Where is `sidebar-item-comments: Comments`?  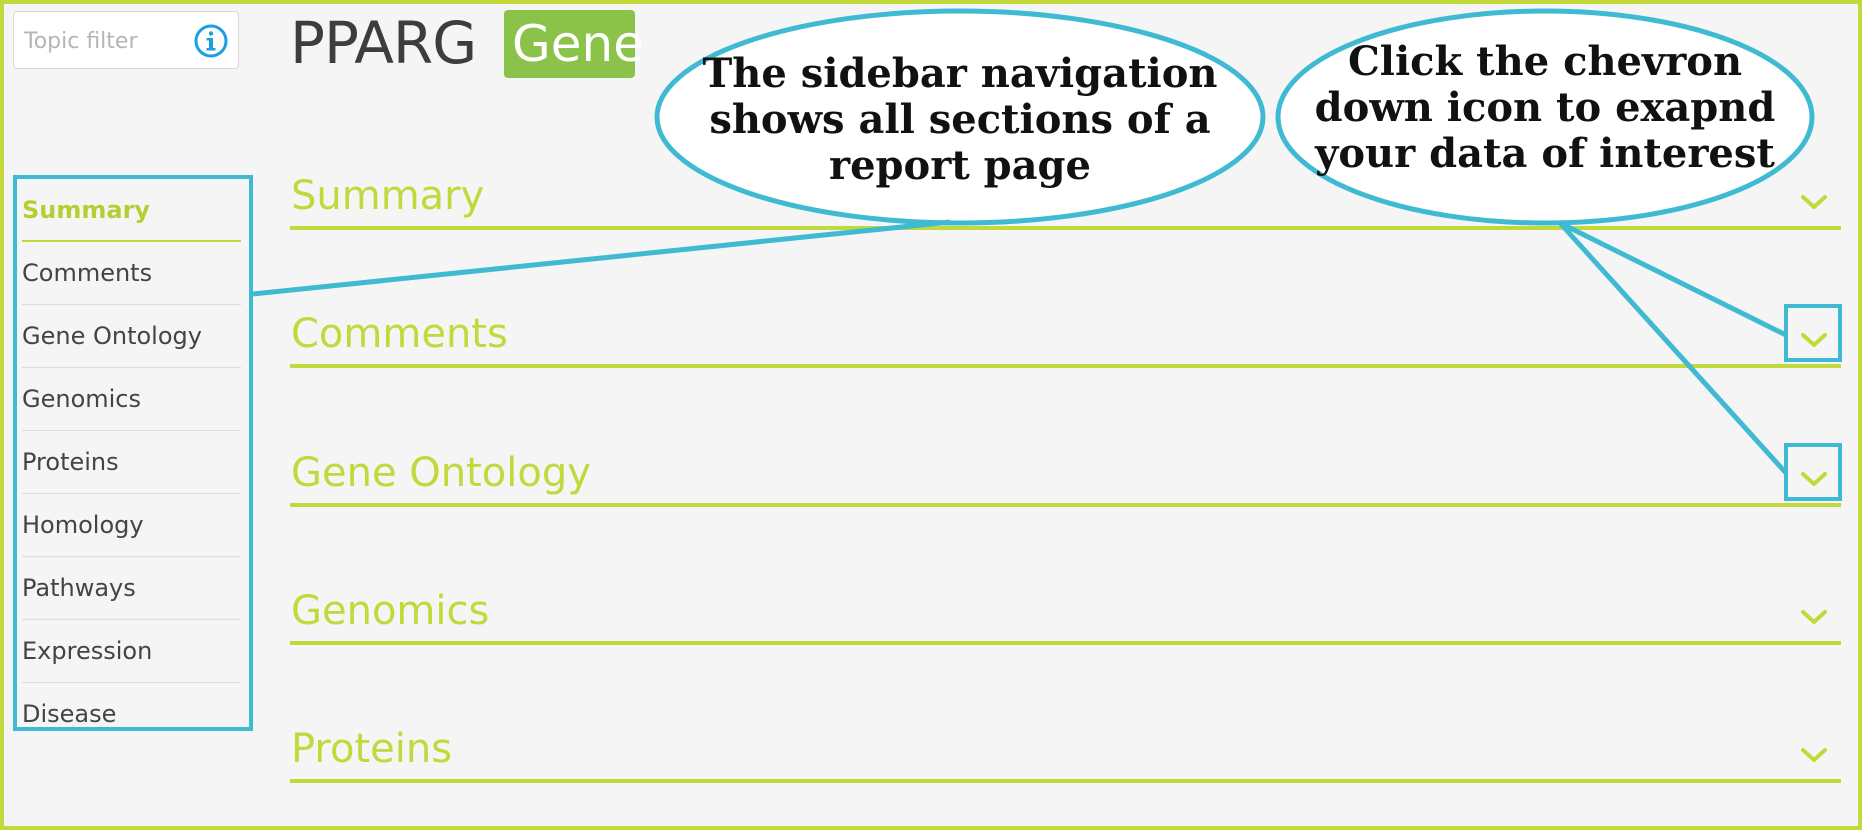 sidebar-item-comments: Comments is located at coordinates (131, 273).